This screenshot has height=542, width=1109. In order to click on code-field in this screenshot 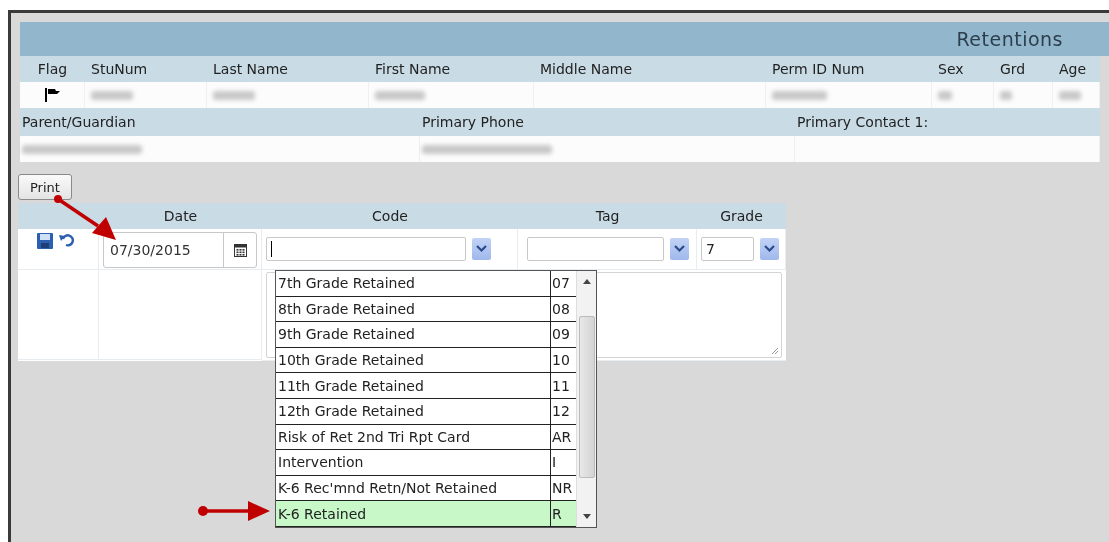, I will do `click(366, 249)`.